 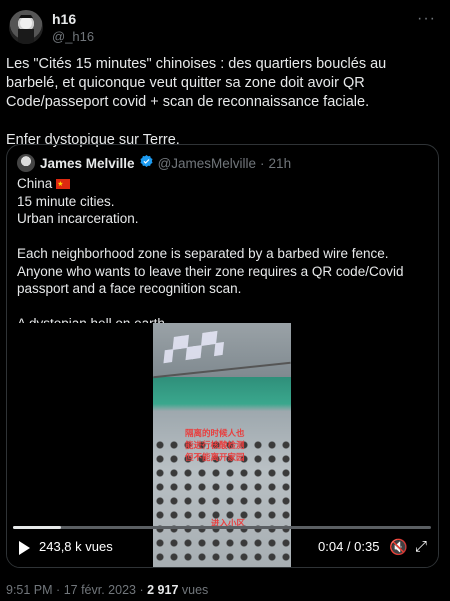 What do you see at coordinates (24, 548) in the screenshot?
I see `play-icon` at bounding box center [24, 548].